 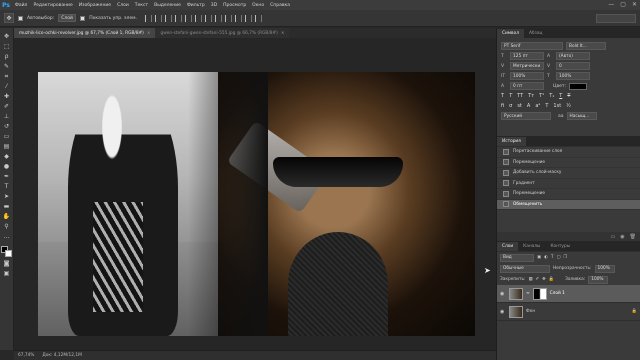 What do you see at coordinates (9, 18) in the screenshot?
I see `move-tool-icon: ✥` at bounding box center [9, 18].